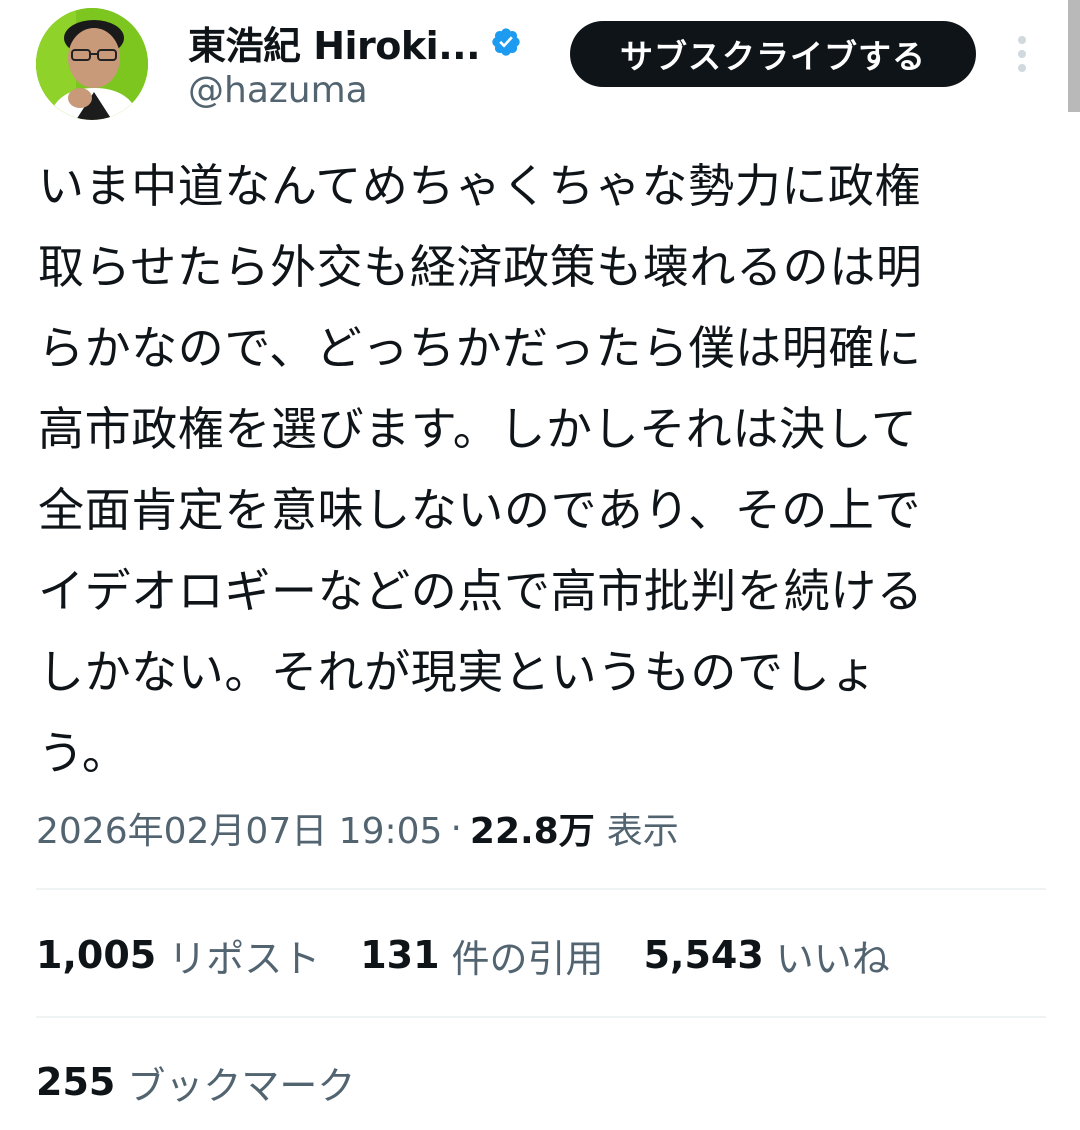  I want to click on subscribe-button: サブスクライブする, so click(773, 54).